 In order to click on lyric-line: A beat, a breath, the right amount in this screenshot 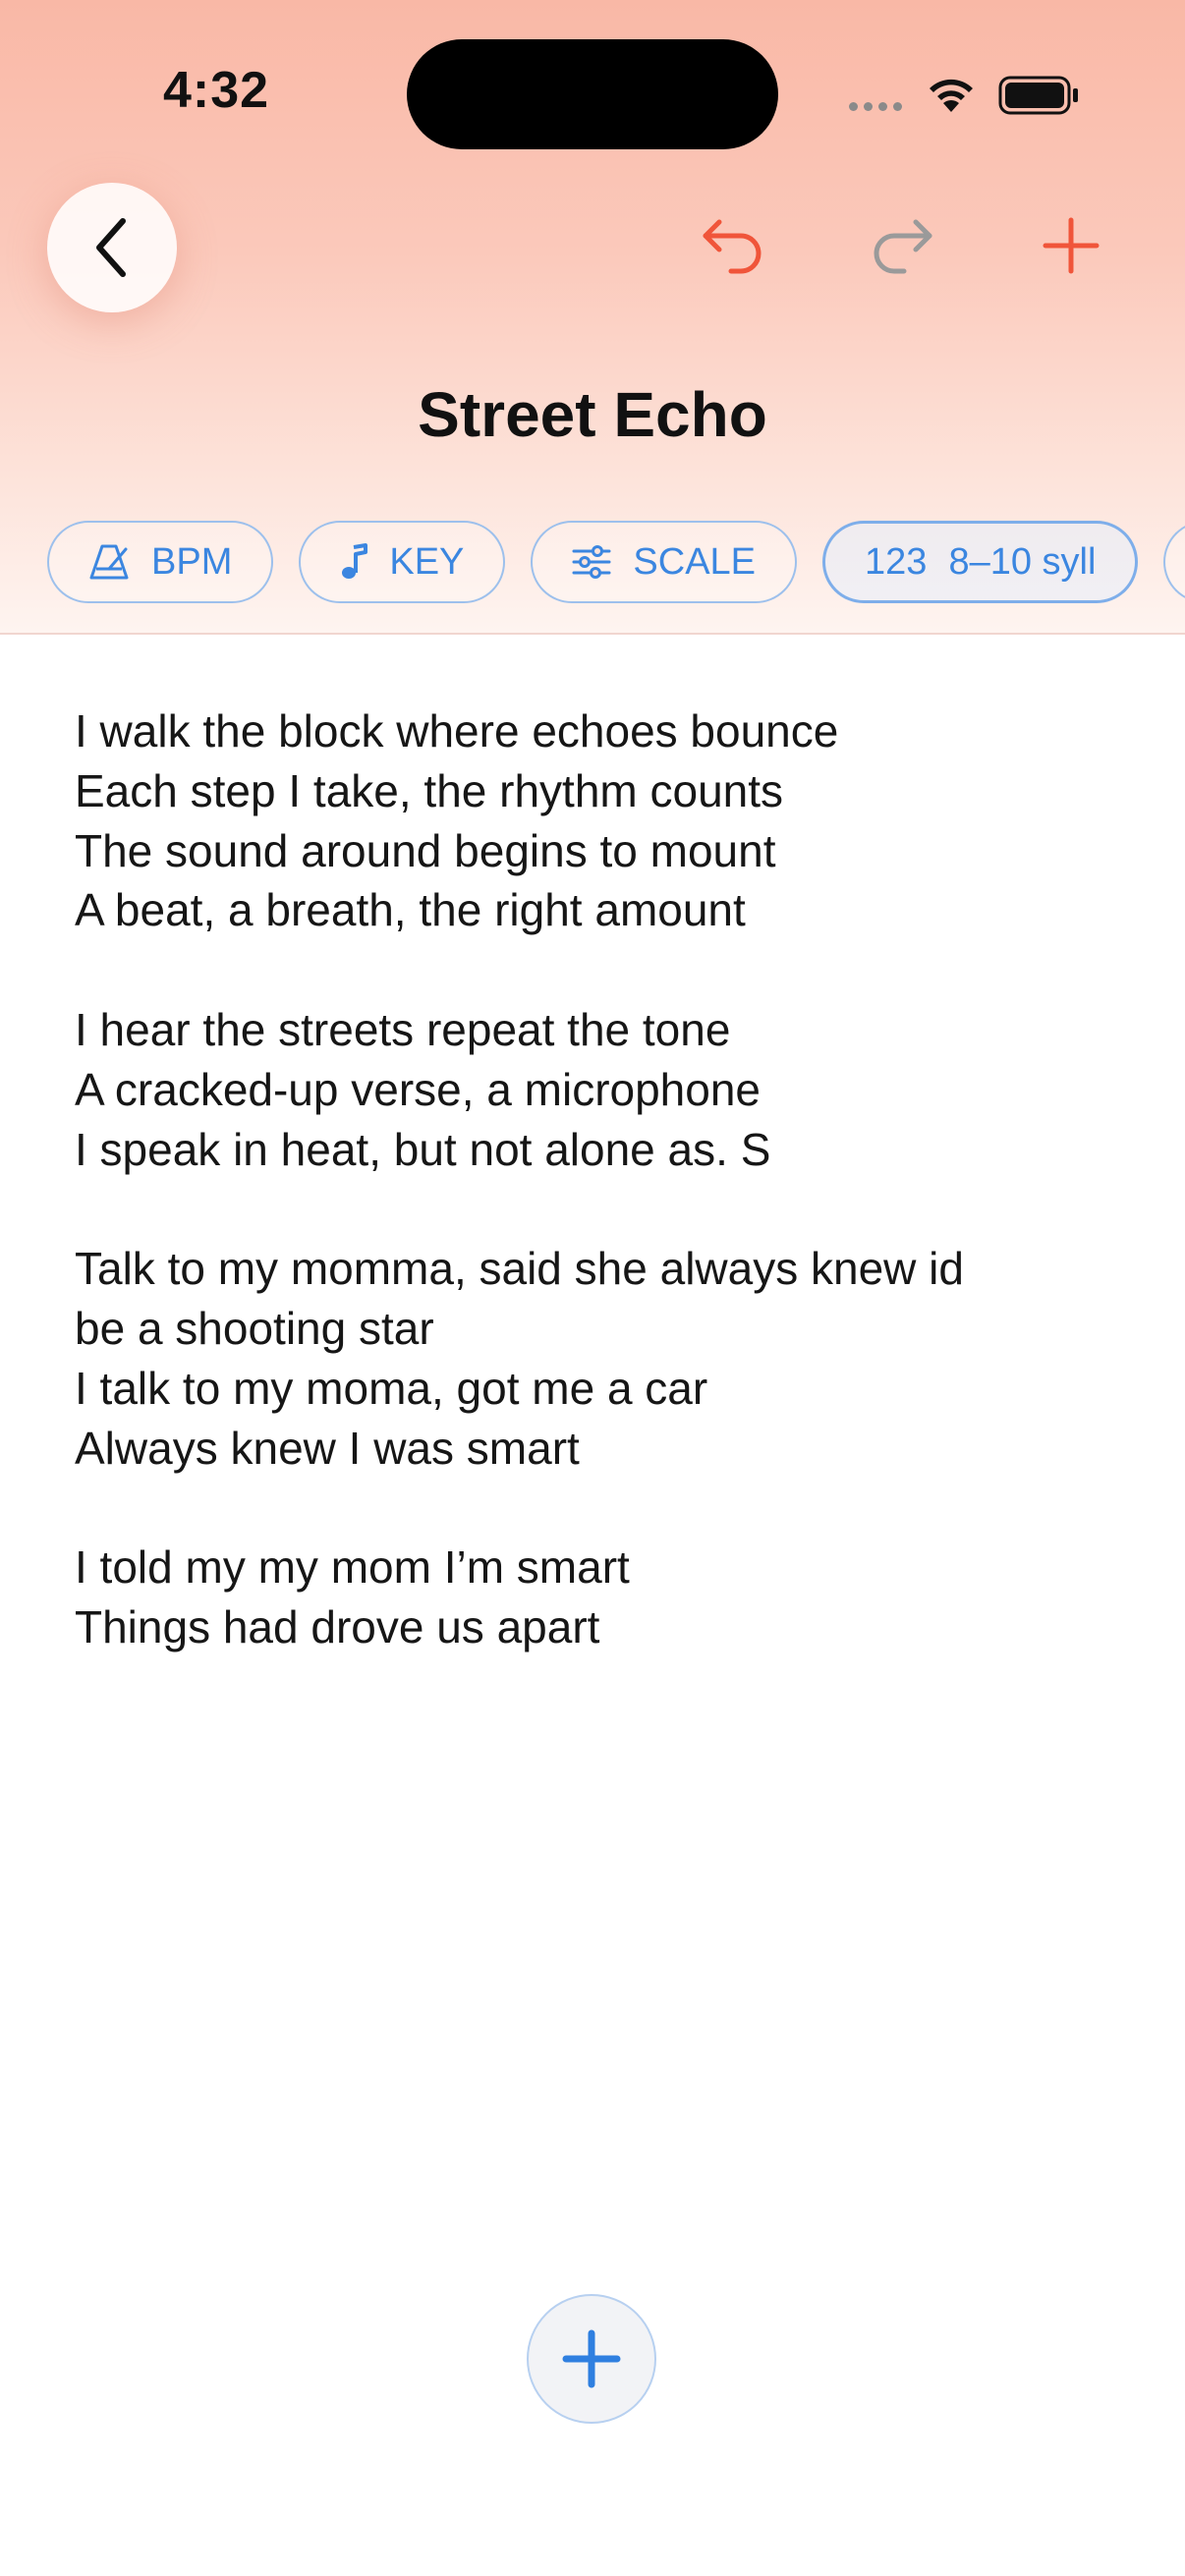, I will do `click(411, 910)`.